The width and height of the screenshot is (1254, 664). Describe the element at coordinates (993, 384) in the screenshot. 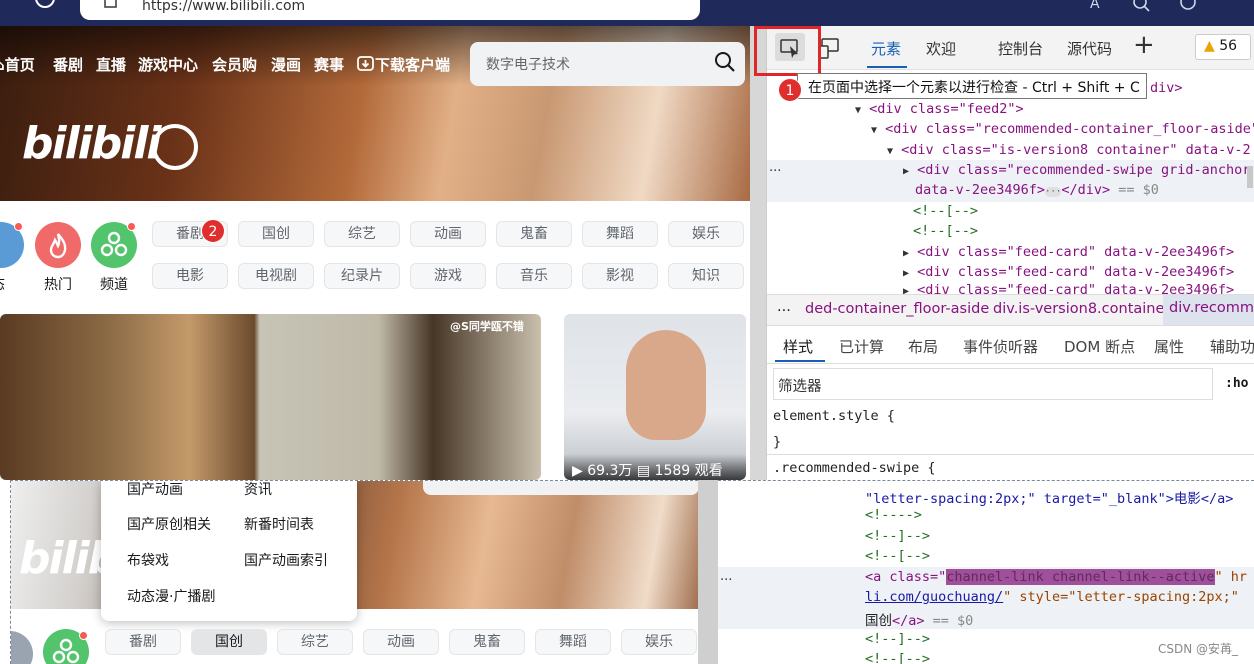

I see `styles-filter-input: 筛选器` at that location.